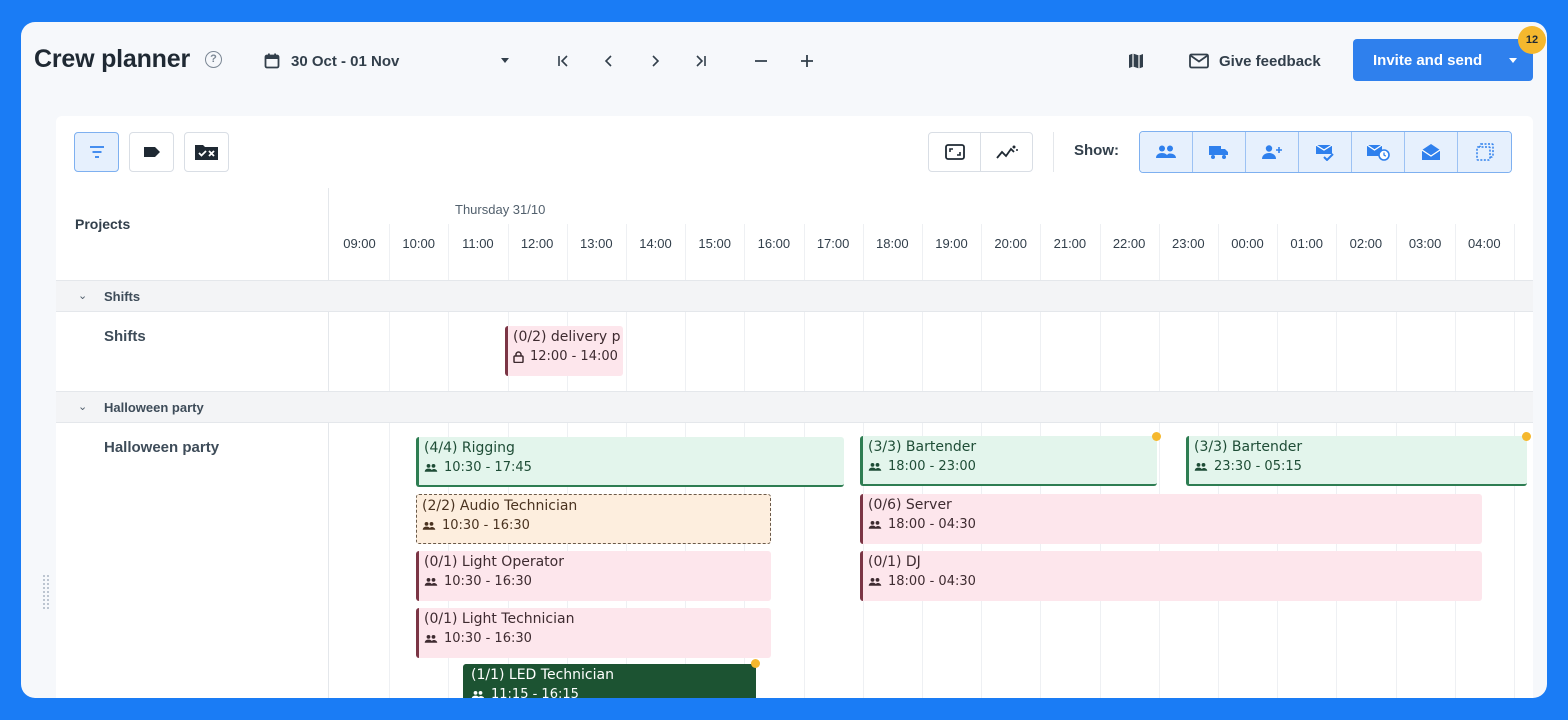 This screenshot has width=1568, height=720. I want to click on hour-label: 22:00, so click(1129, 243).